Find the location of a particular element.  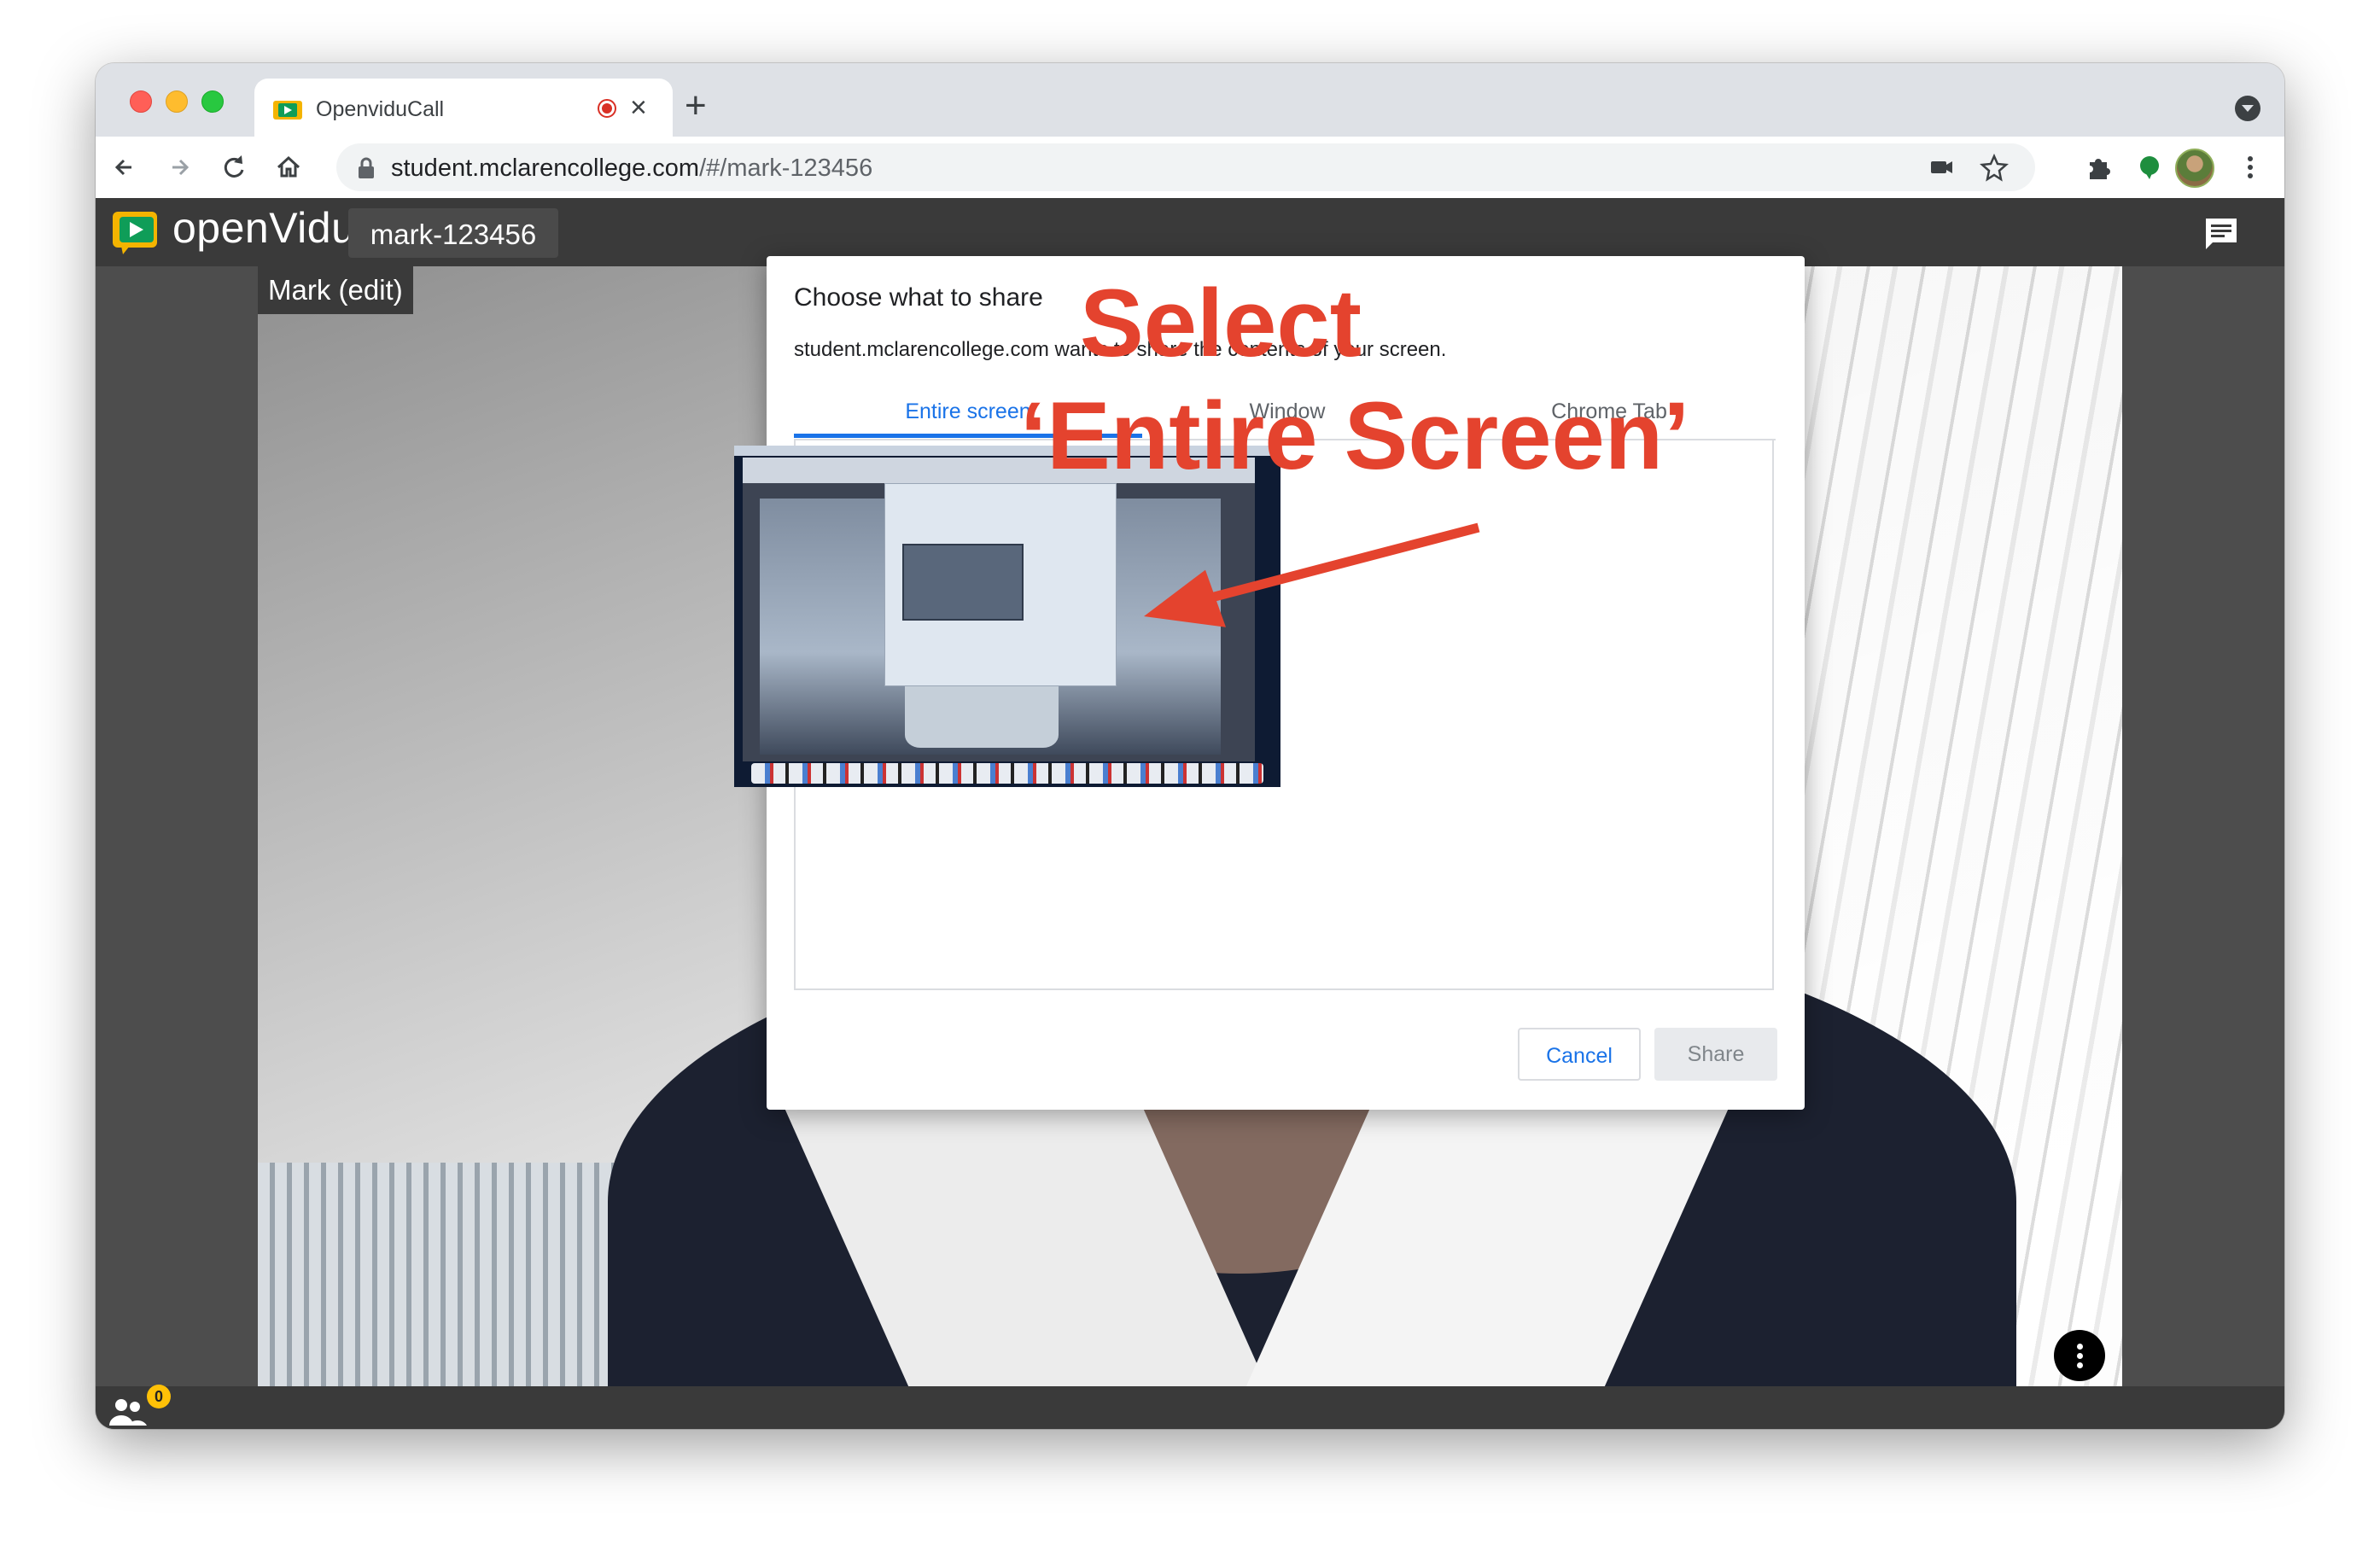

video-options-button is located at coordinates (2079, 1355).